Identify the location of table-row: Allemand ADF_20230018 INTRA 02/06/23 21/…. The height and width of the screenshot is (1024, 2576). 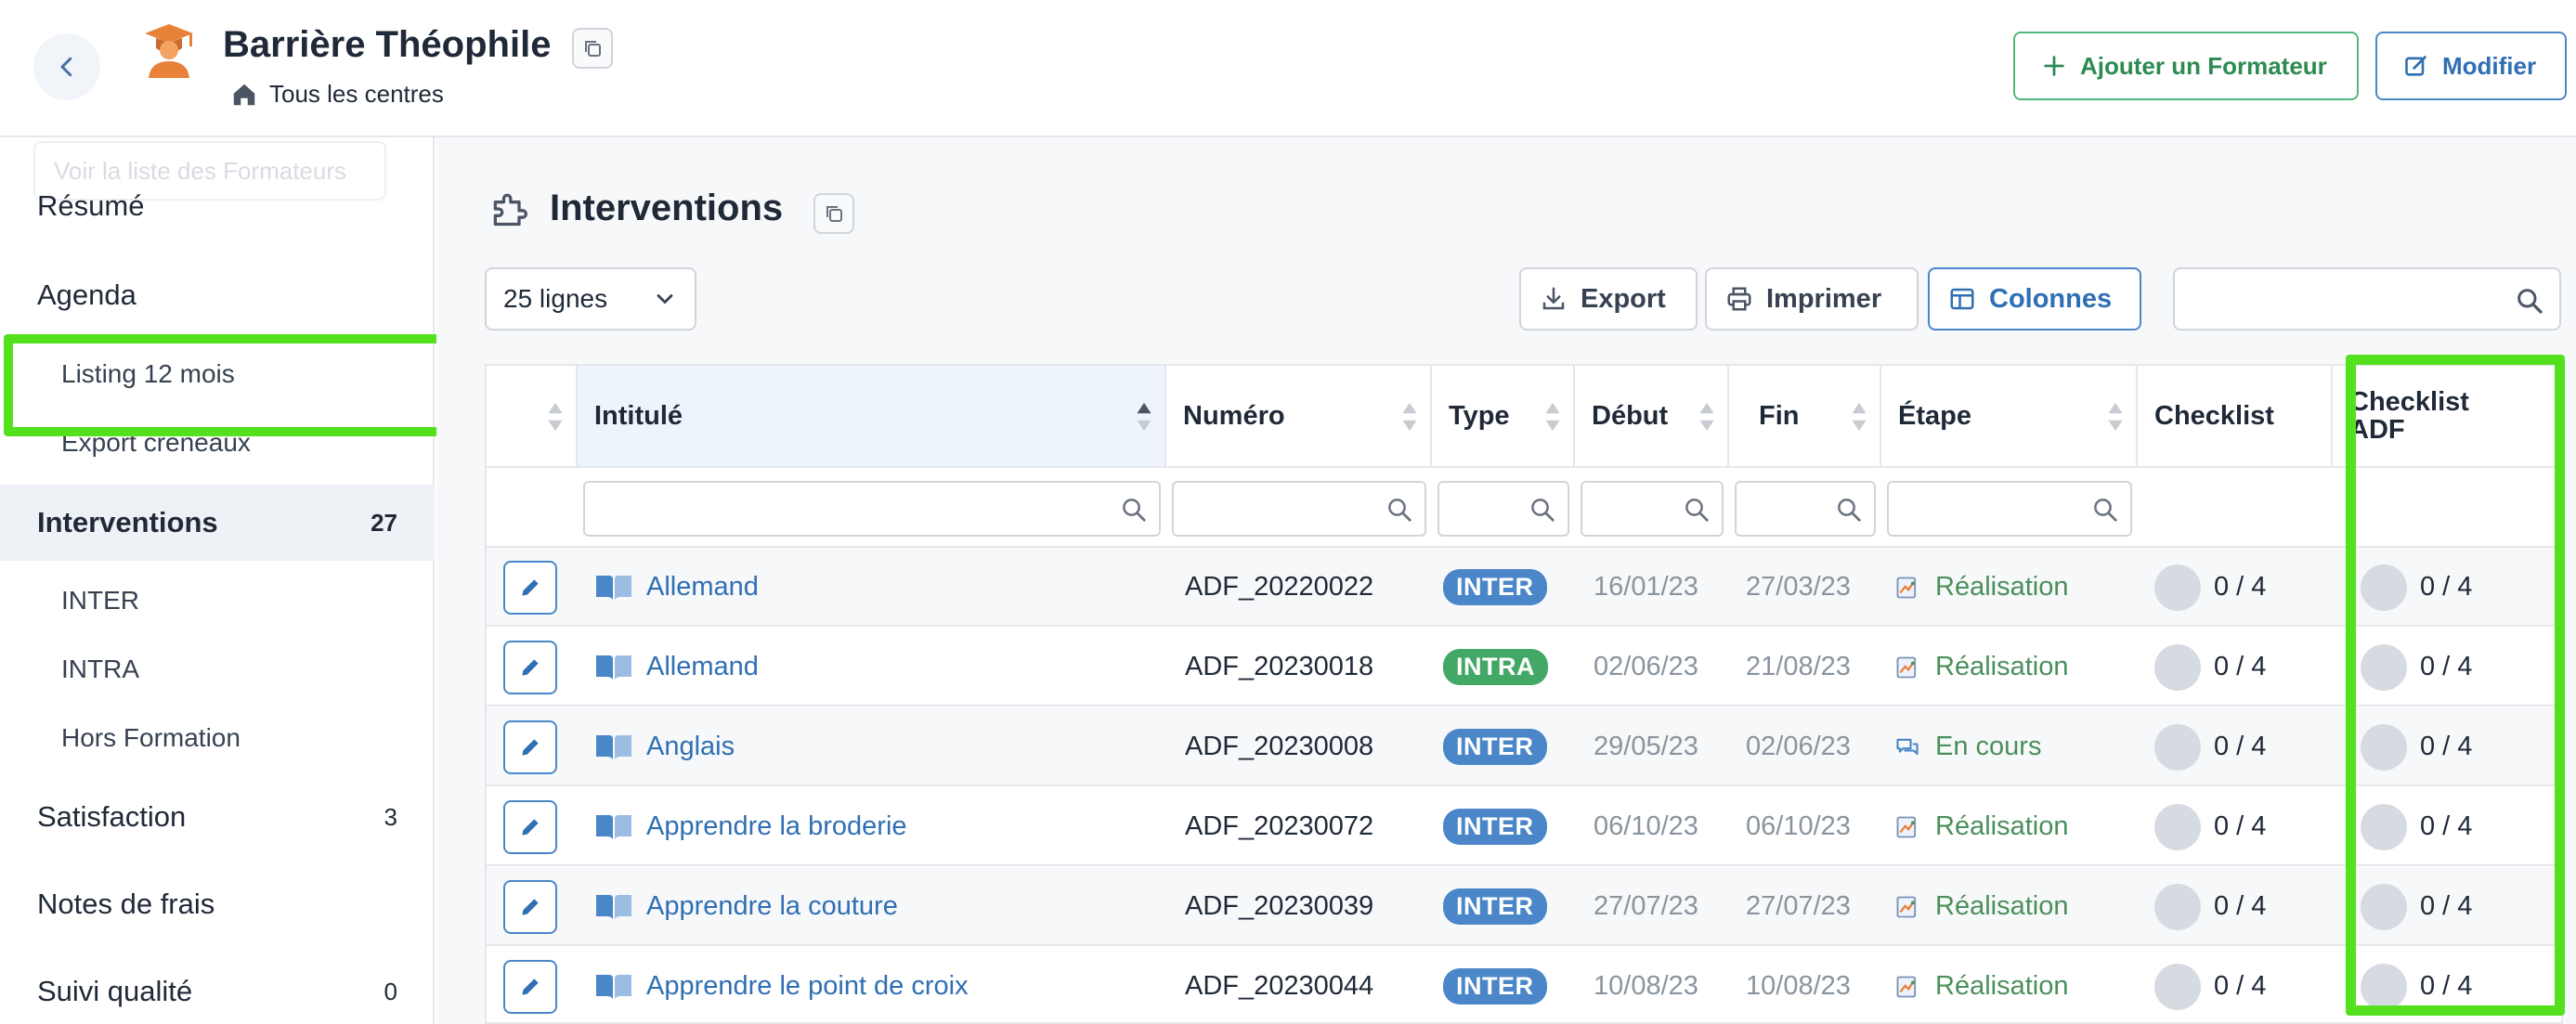
(1524, 667).